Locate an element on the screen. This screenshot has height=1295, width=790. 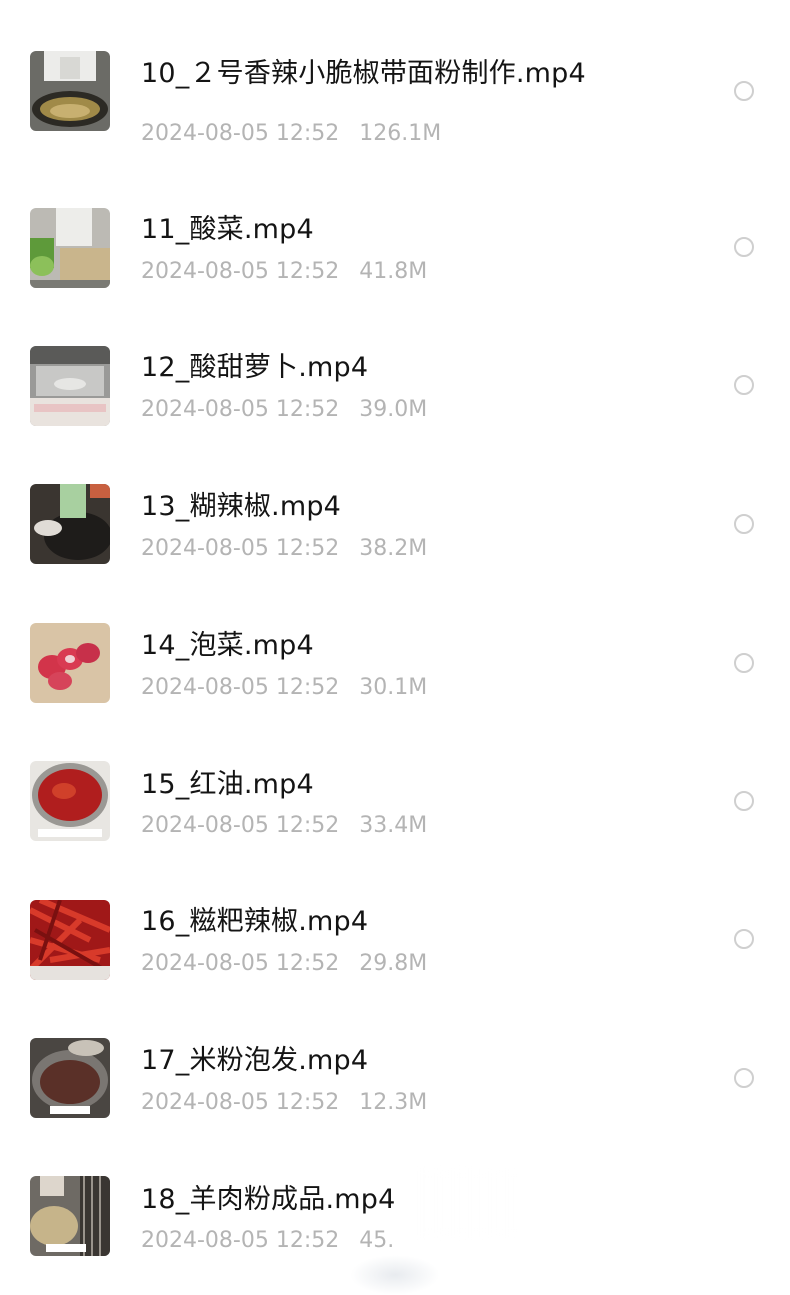
file-row: 14_泡菜.mp4 2024-08-05 12:52 30.1M is located at coordinates (395, 630).